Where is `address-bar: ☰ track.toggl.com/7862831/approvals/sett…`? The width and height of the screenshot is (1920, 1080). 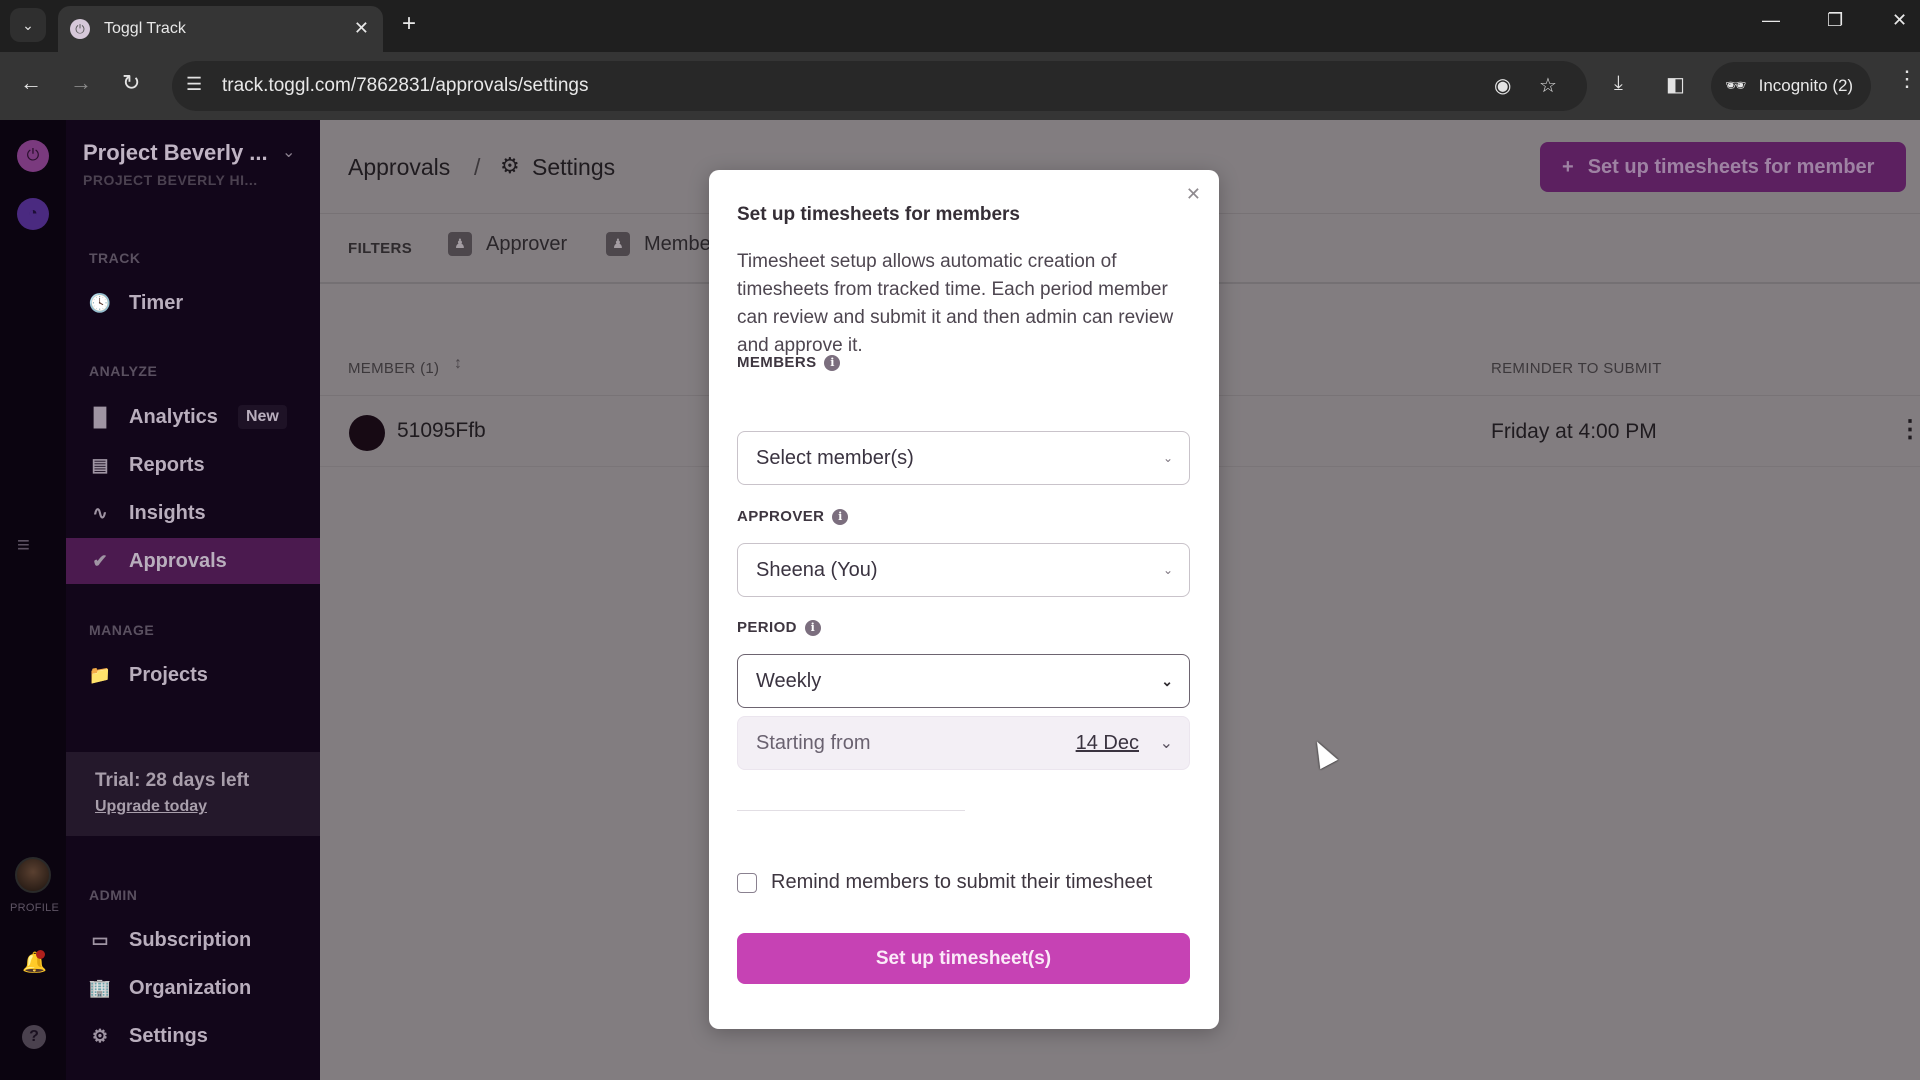 address-bar: ☰ track.toggl.com/7862831/approvals/sett… is located at coordinates (879, 86).